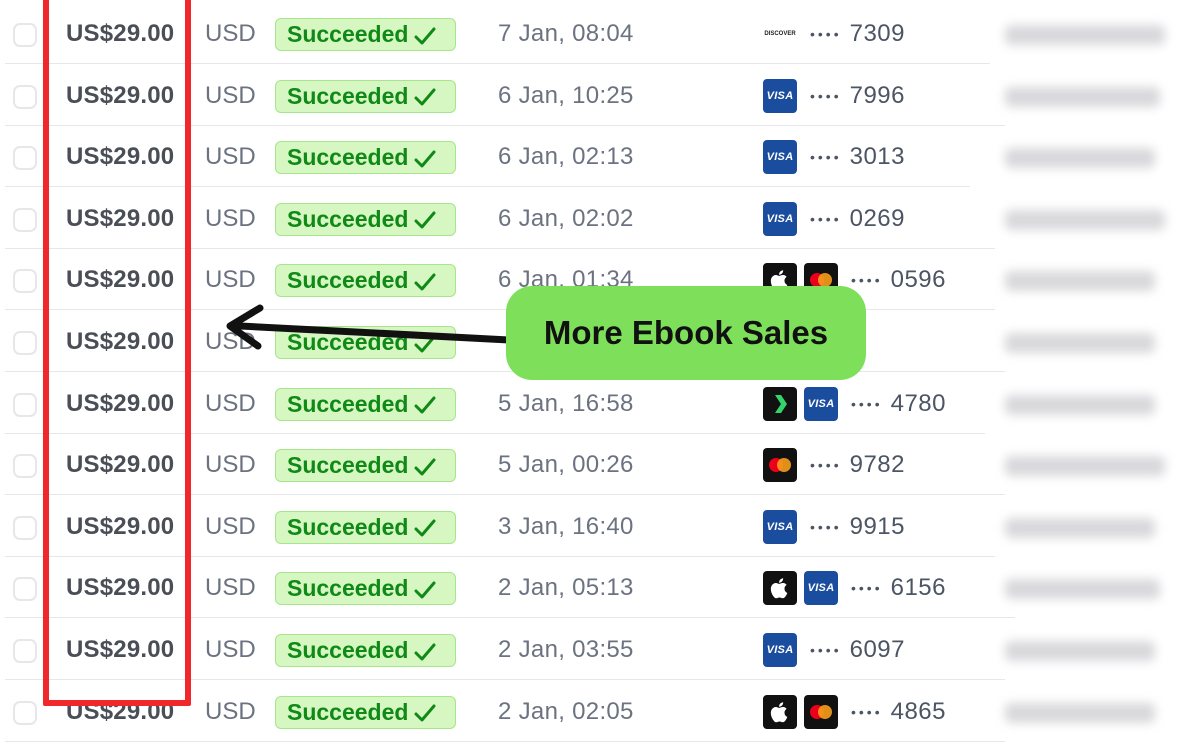 This screenshot has height=742, width=1200. I want to click on card-last4-digits: 7309, so click(877, 33).